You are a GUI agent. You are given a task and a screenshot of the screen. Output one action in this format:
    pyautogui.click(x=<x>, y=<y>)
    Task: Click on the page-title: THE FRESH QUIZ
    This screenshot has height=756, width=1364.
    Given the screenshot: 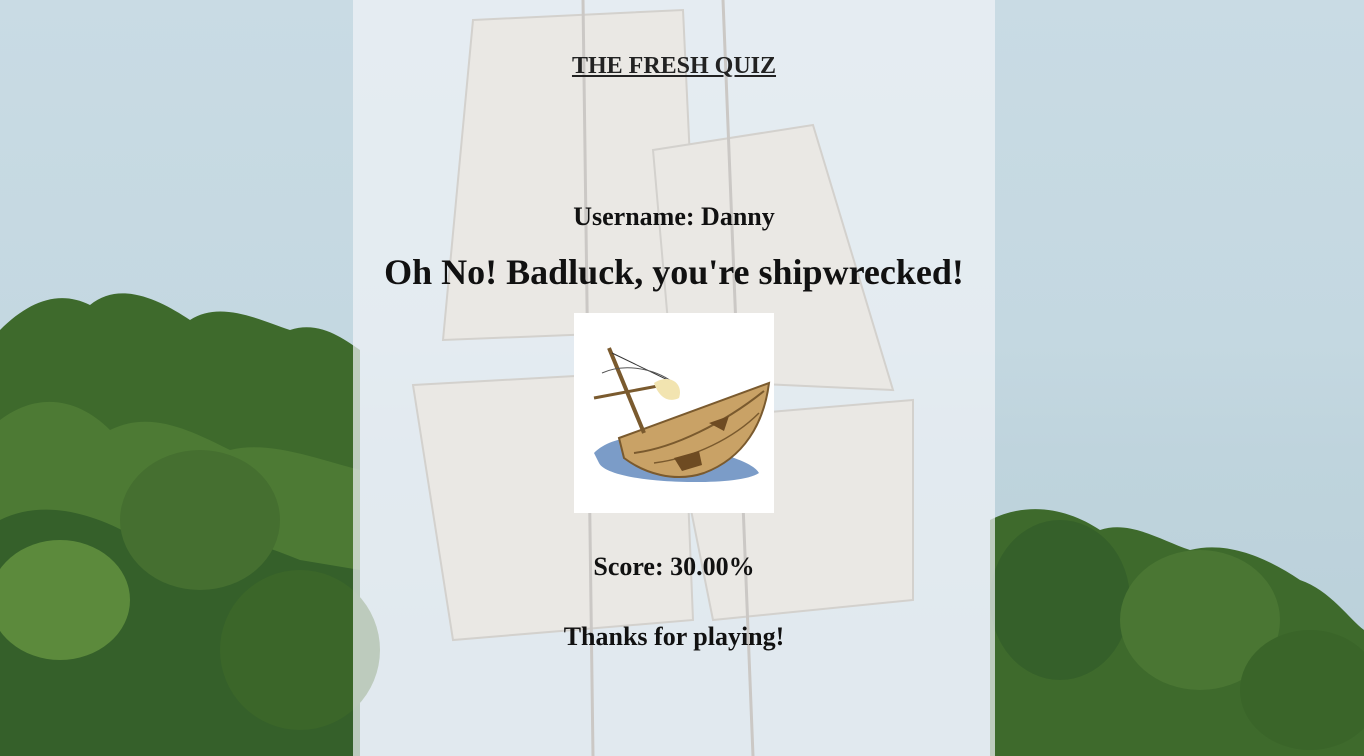 What is the action you would take?
    pyautogui.click(x=674, y=66)
    